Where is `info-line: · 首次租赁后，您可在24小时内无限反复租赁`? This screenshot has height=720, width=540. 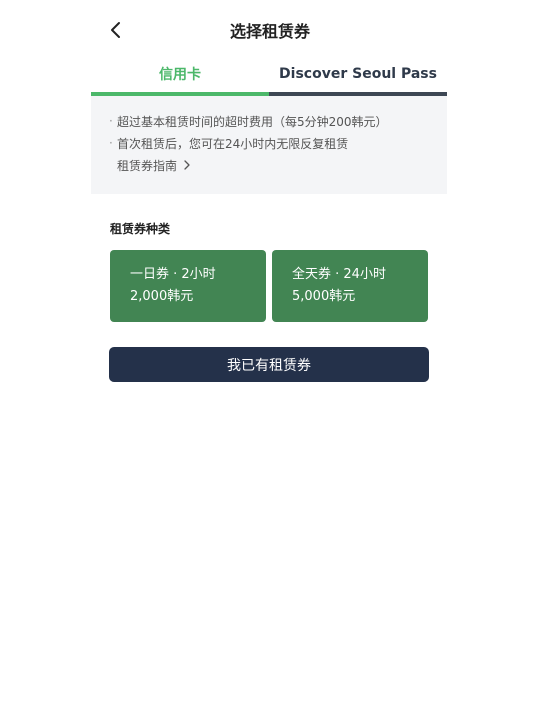 info-line: · 首次租赁后，您可在24小时内无限反复租赁 is located at coordinates (269, 143).